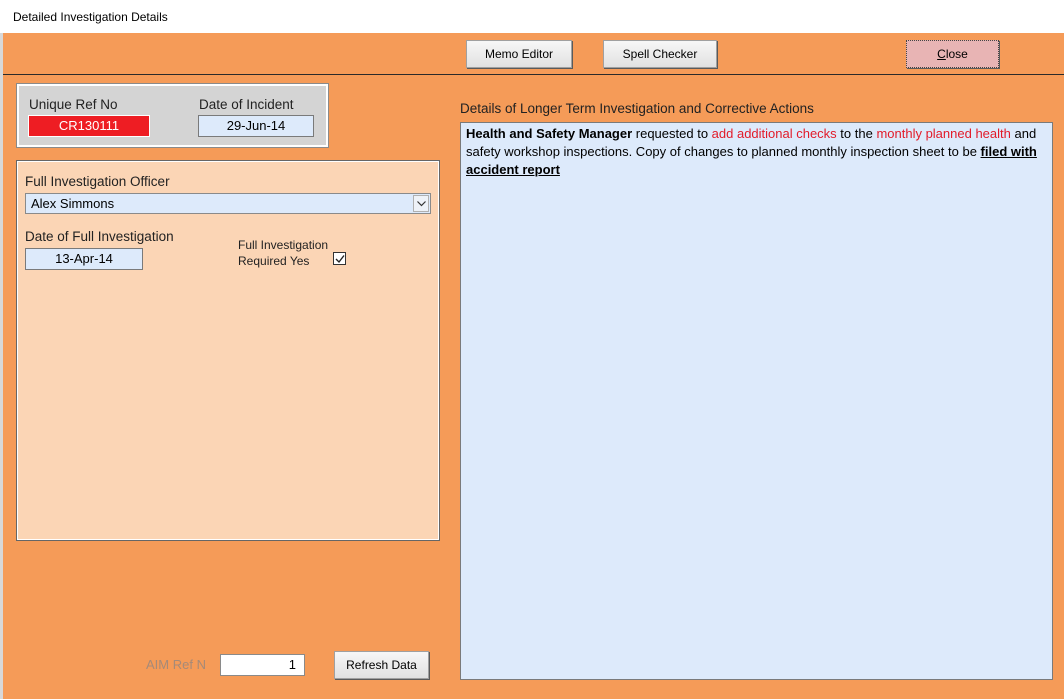  Describe the element at coordinates (228, 203) in the screenshot. I see `officer-combobox: Alex Simmons` at that location.